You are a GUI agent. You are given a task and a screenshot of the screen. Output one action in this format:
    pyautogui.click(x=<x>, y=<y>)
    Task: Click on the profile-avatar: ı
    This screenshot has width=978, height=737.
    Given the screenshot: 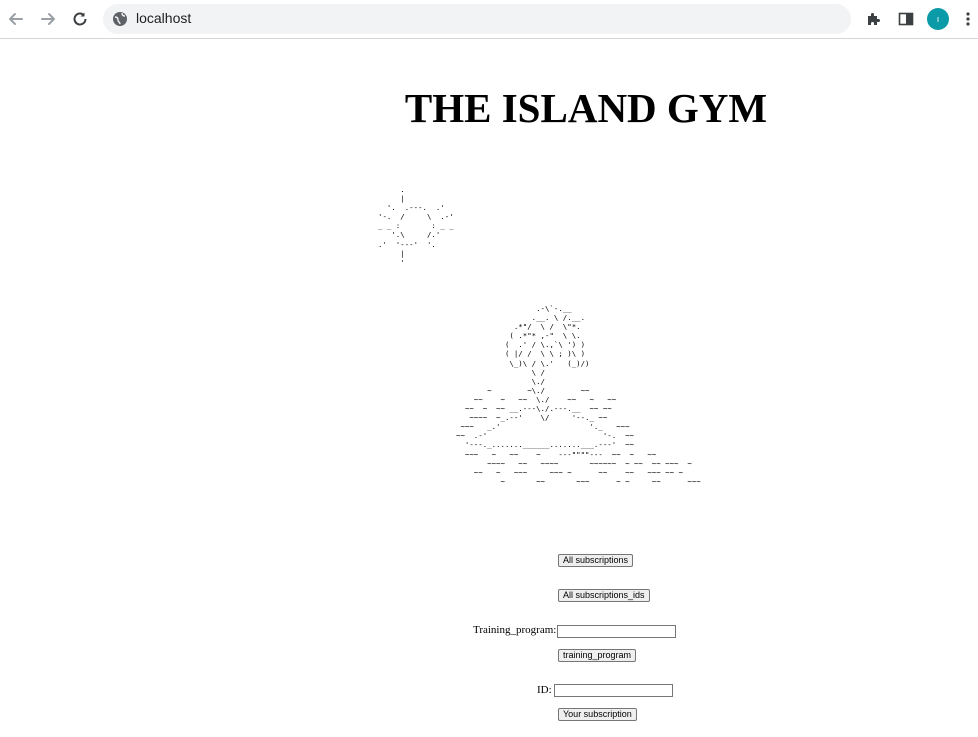 What is the action you would take?
    pyautogui.click(x=938, y=19)
    